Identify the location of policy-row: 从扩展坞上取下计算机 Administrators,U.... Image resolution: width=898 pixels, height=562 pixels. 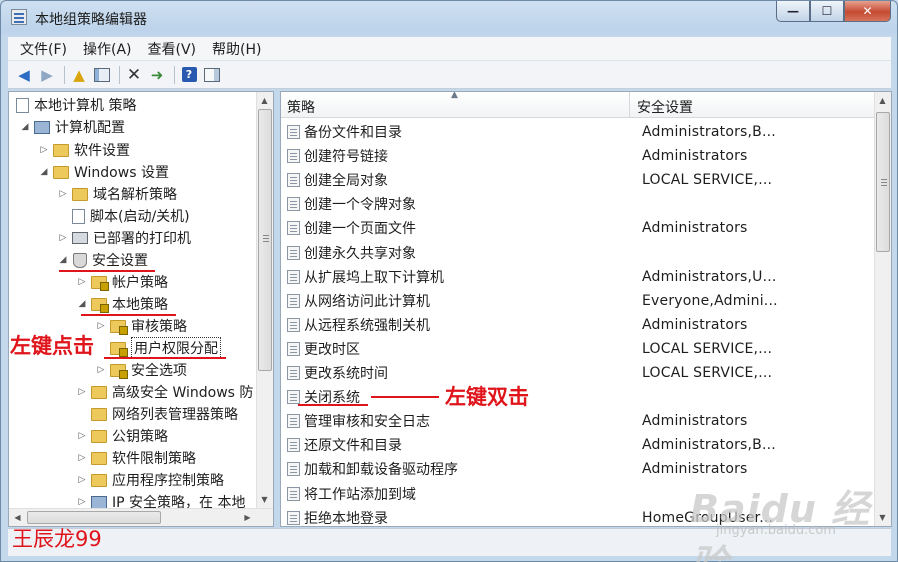
(577, 277).